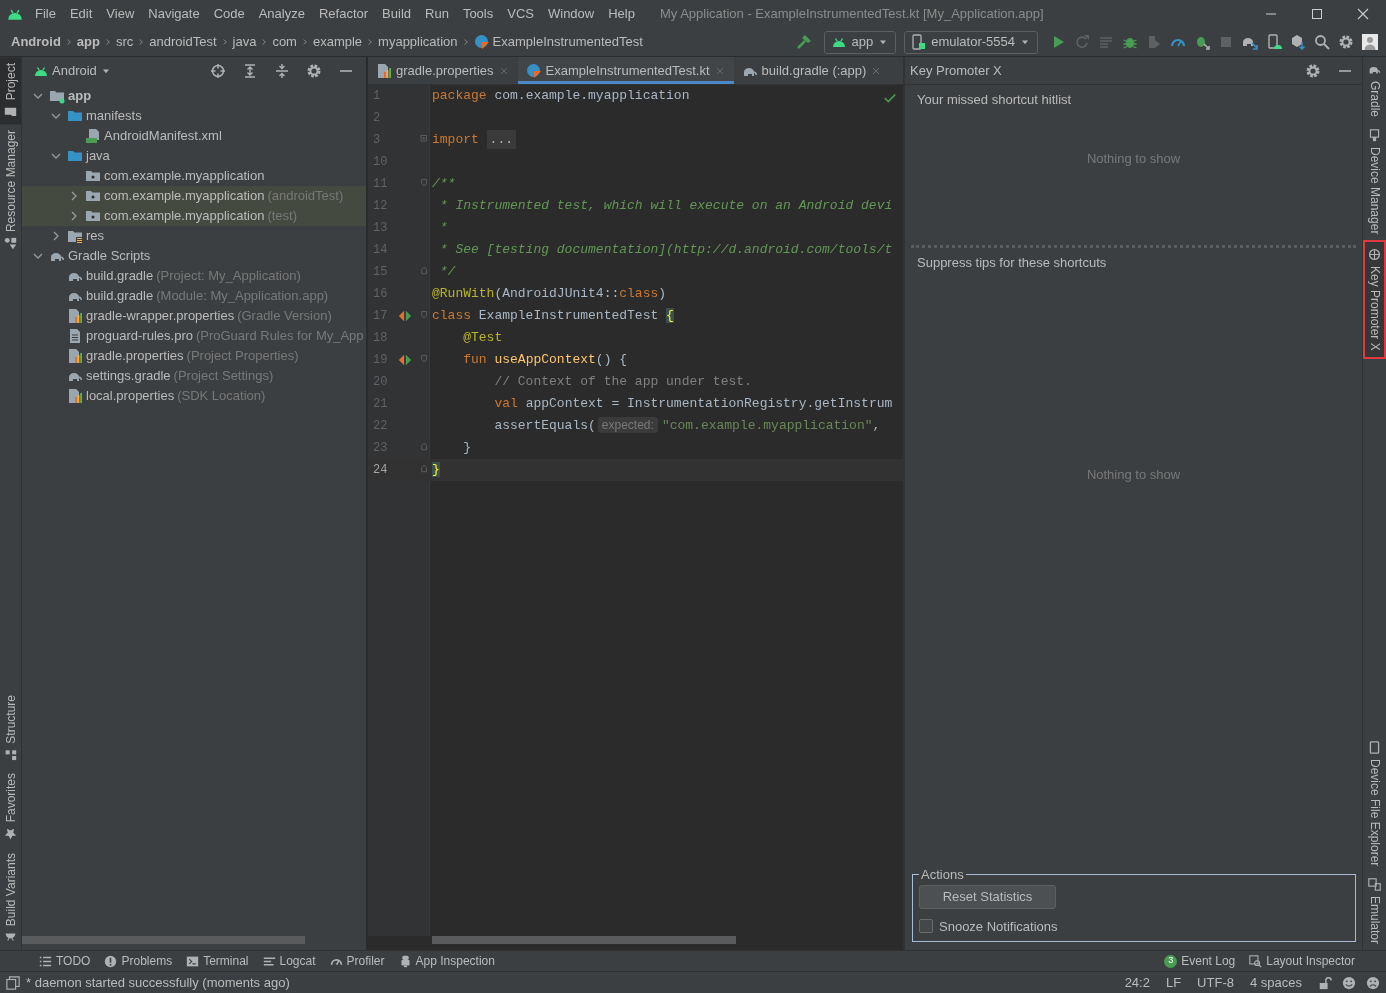 This screenshot has height=993, width=1386. What do you see at coordinates (45, 14) in the screenshot?
I see `menu-item: File` at bounding box center [45, 14].